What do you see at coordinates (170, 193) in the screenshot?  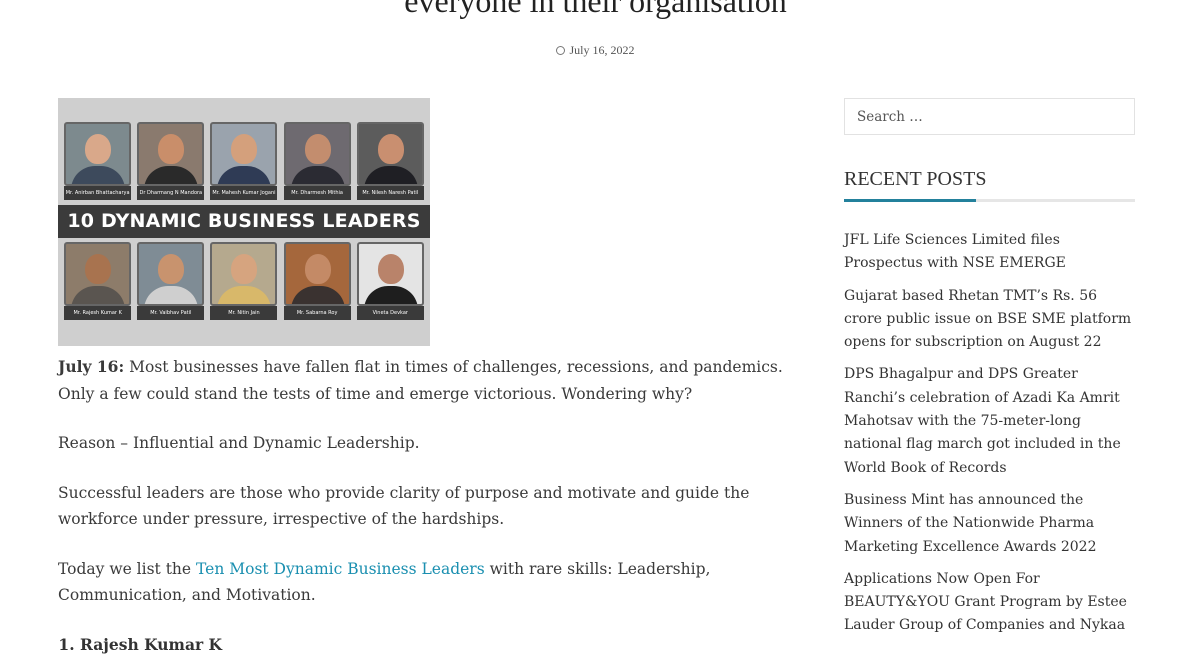 I see `leader-name: Dr Dharmang N Mandora` at bounding box center [170, 193].